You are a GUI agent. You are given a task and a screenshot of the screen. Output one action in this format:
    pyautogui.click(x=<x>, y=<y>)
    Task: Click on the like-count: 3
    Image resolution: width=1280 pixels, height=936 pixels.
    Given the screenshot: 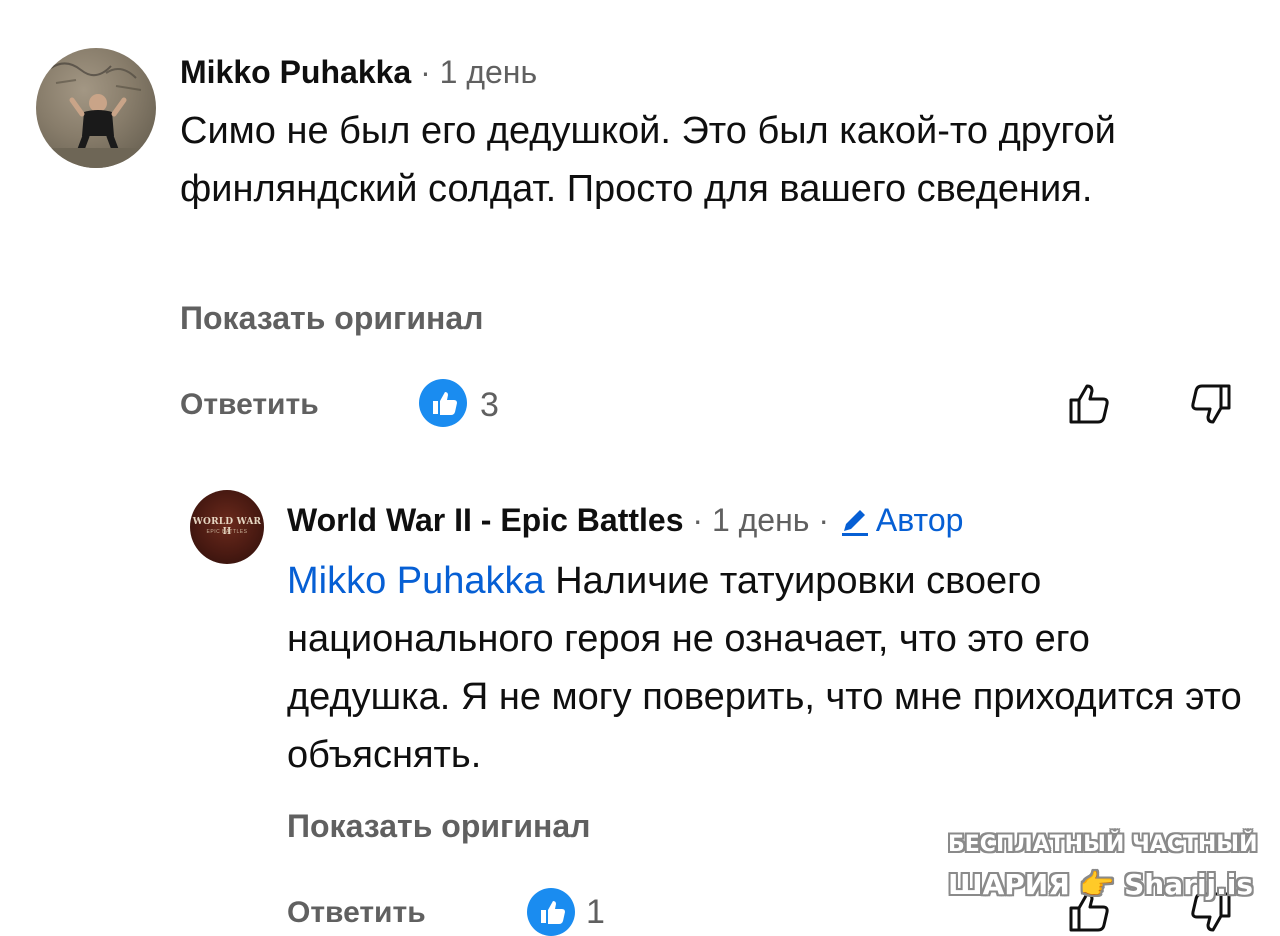 What is the action you would take?
    pyautogui.click(x=489, y=405)
    